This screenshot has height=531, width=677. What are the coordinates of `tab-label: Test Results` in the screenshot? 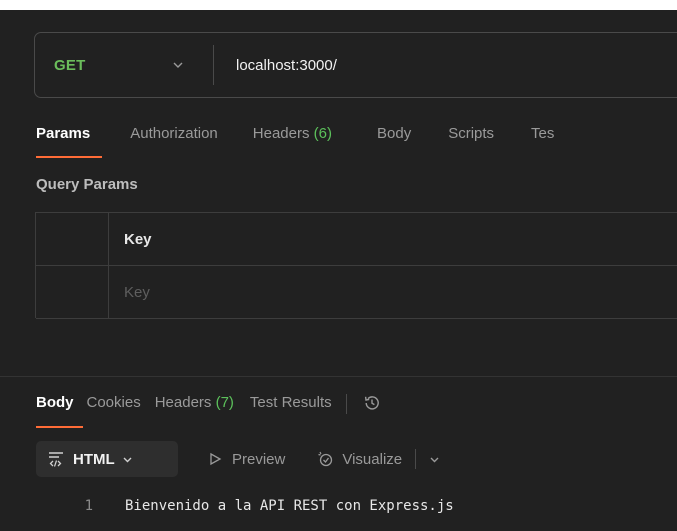 It's located at (290, 402).